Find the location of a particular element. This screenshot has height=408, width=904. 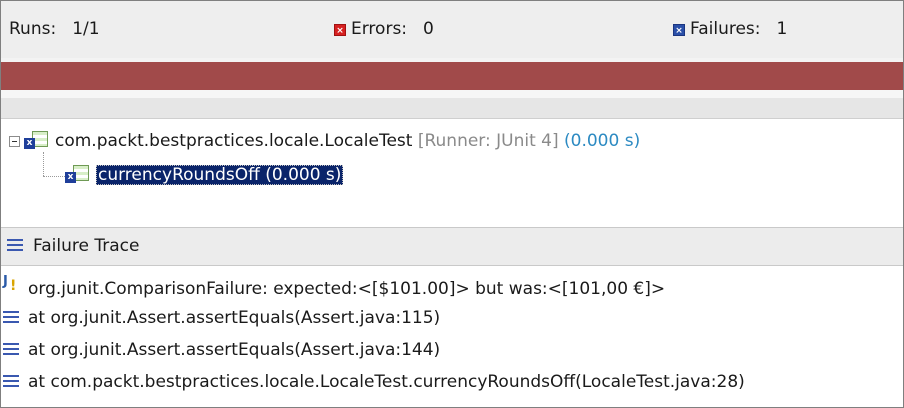

failures-value: 1 is located at coordinates (782, 29).